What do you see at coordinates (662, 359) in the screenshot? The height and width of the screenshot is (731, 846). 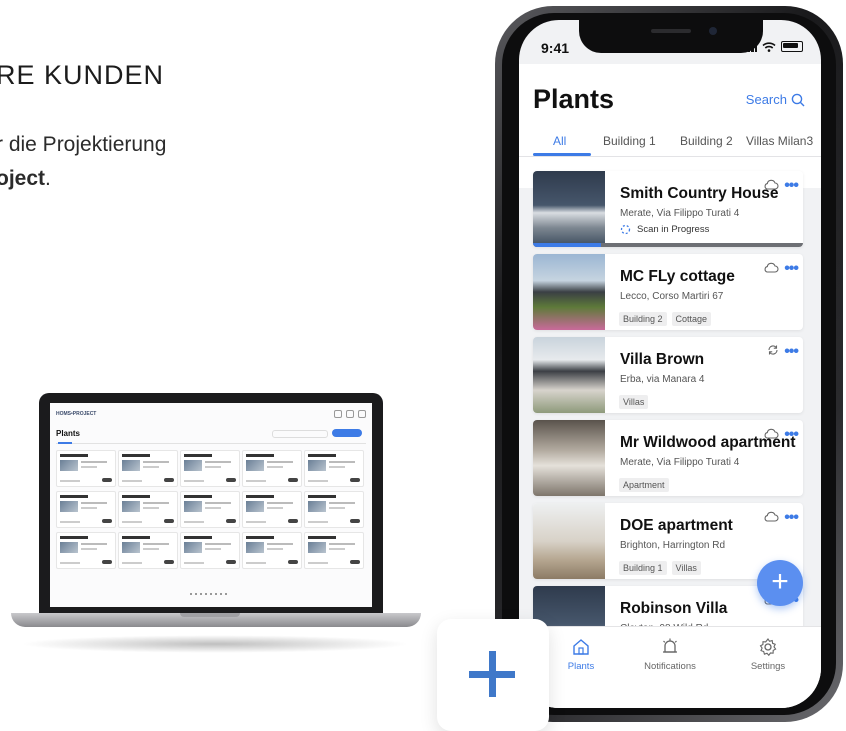 I see `plant-title: Villa Brown` at bounding box center [662, 359].